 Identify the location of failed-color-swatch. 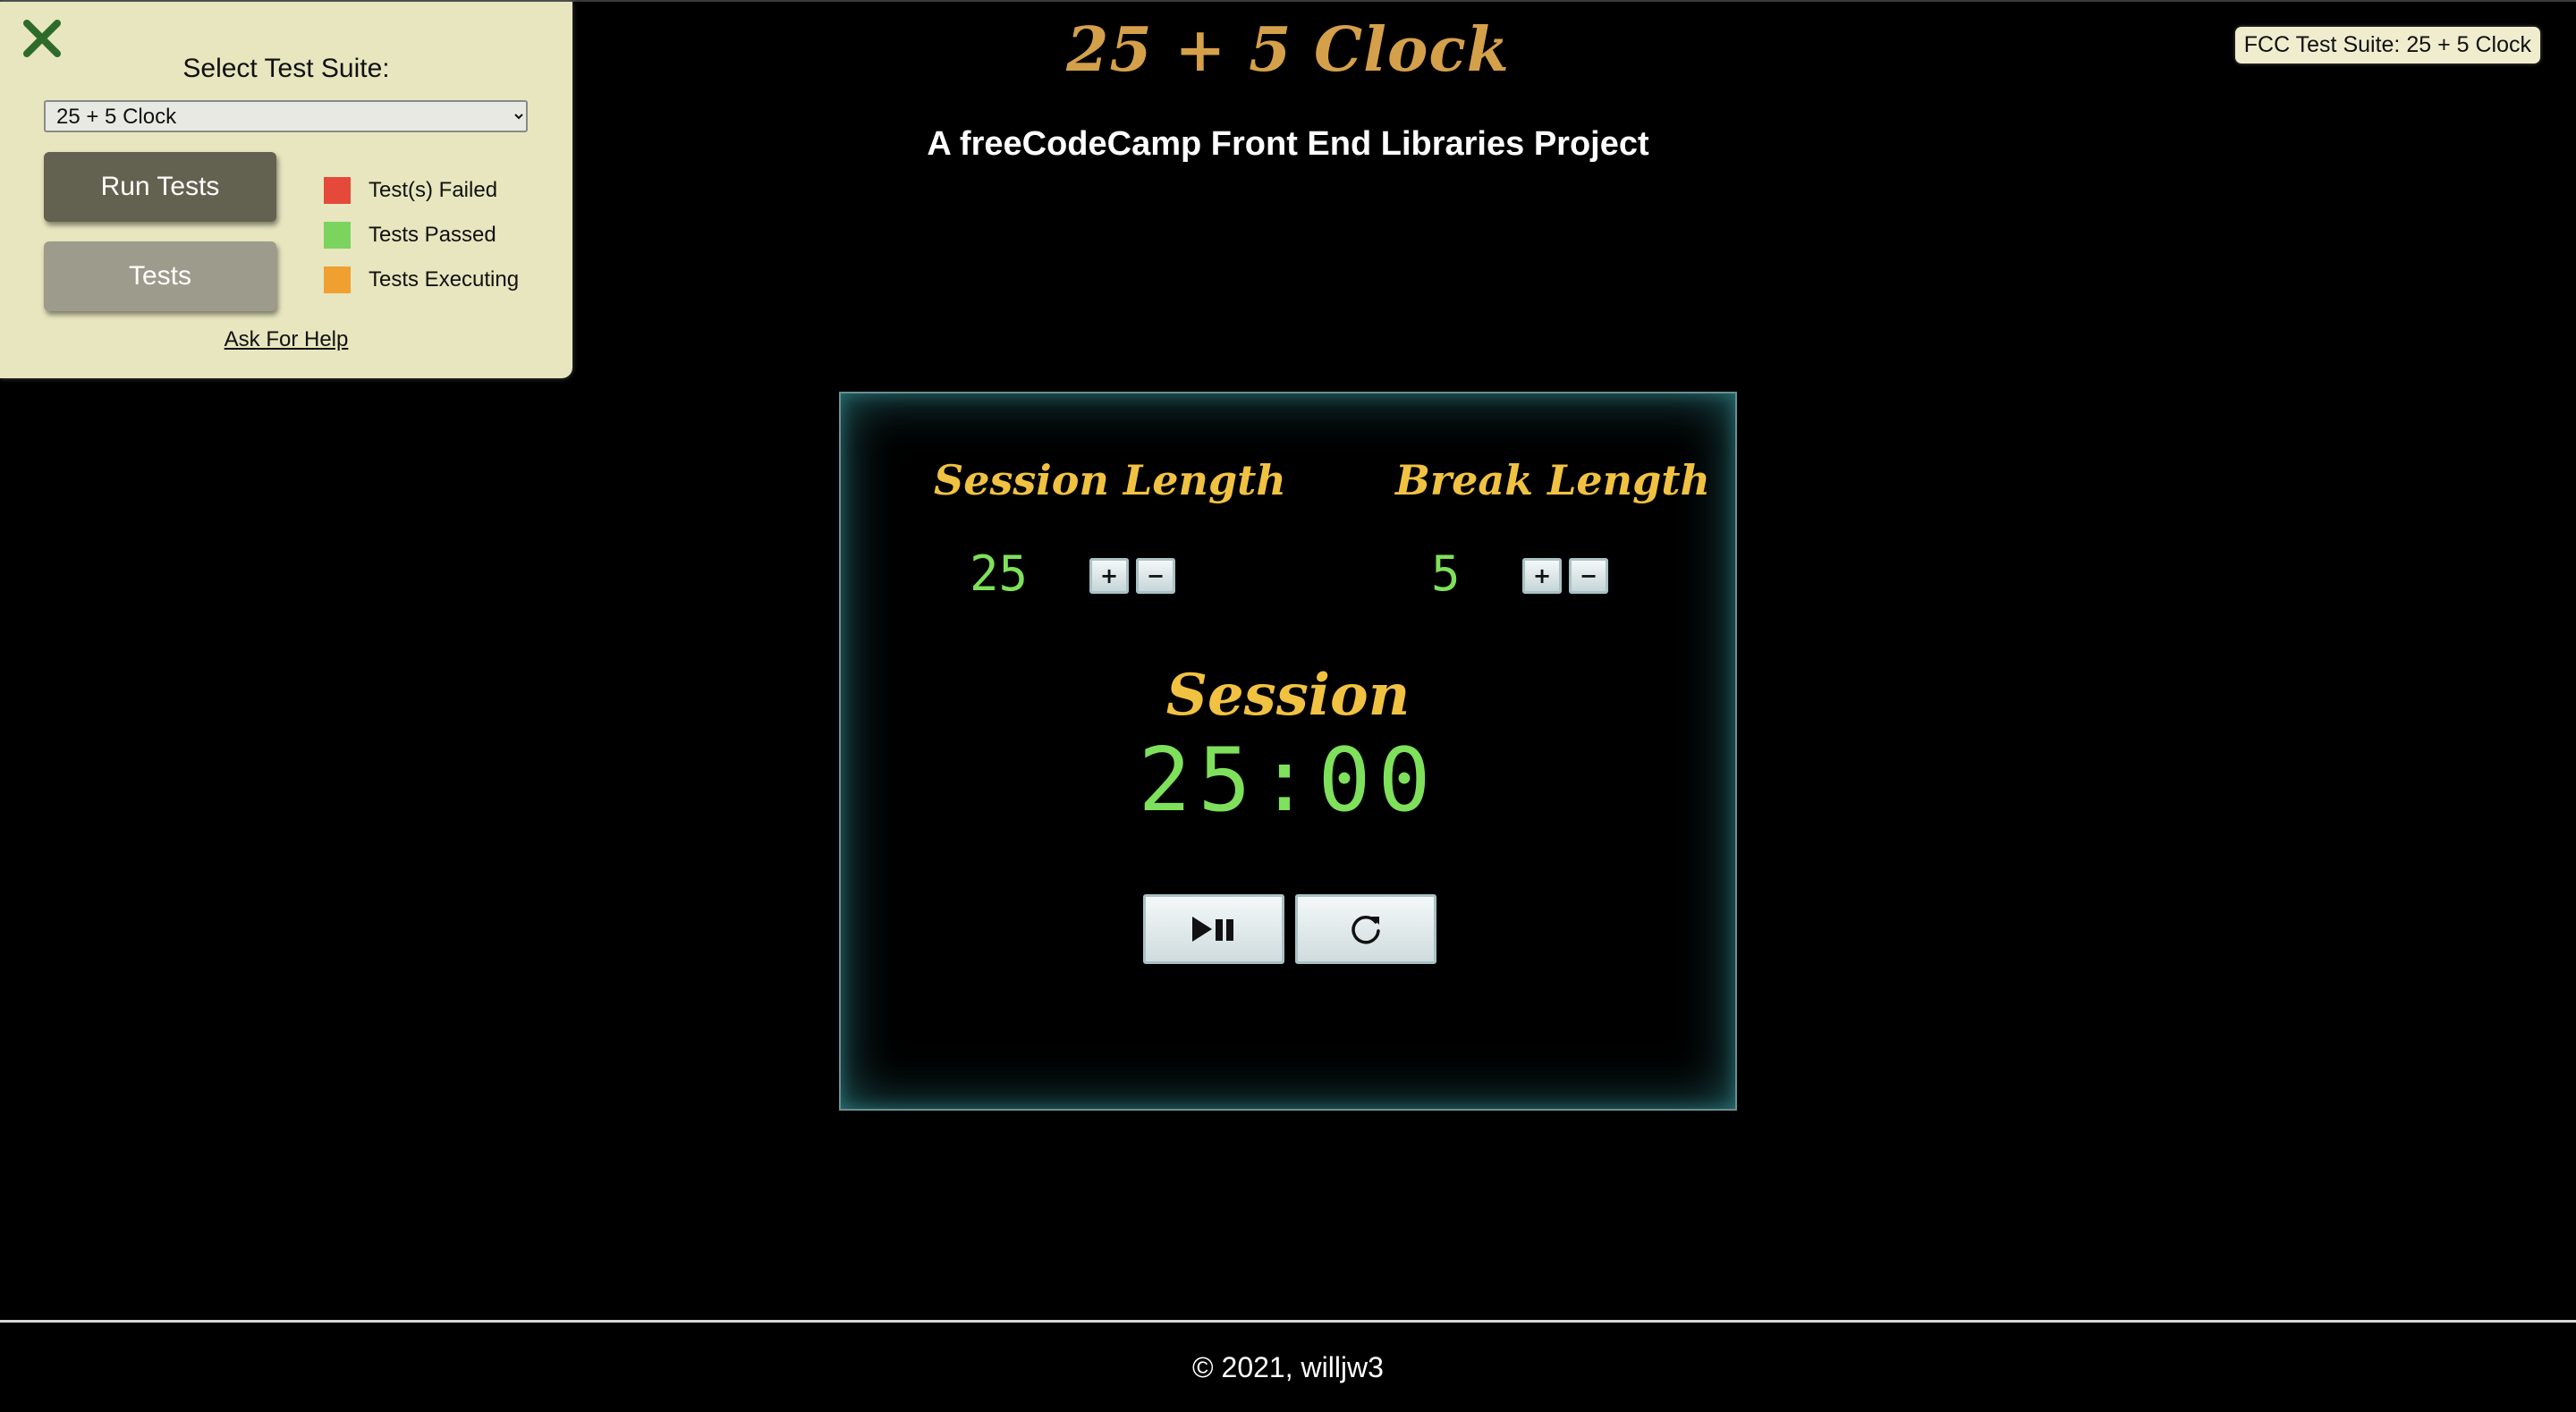
(337, 190).